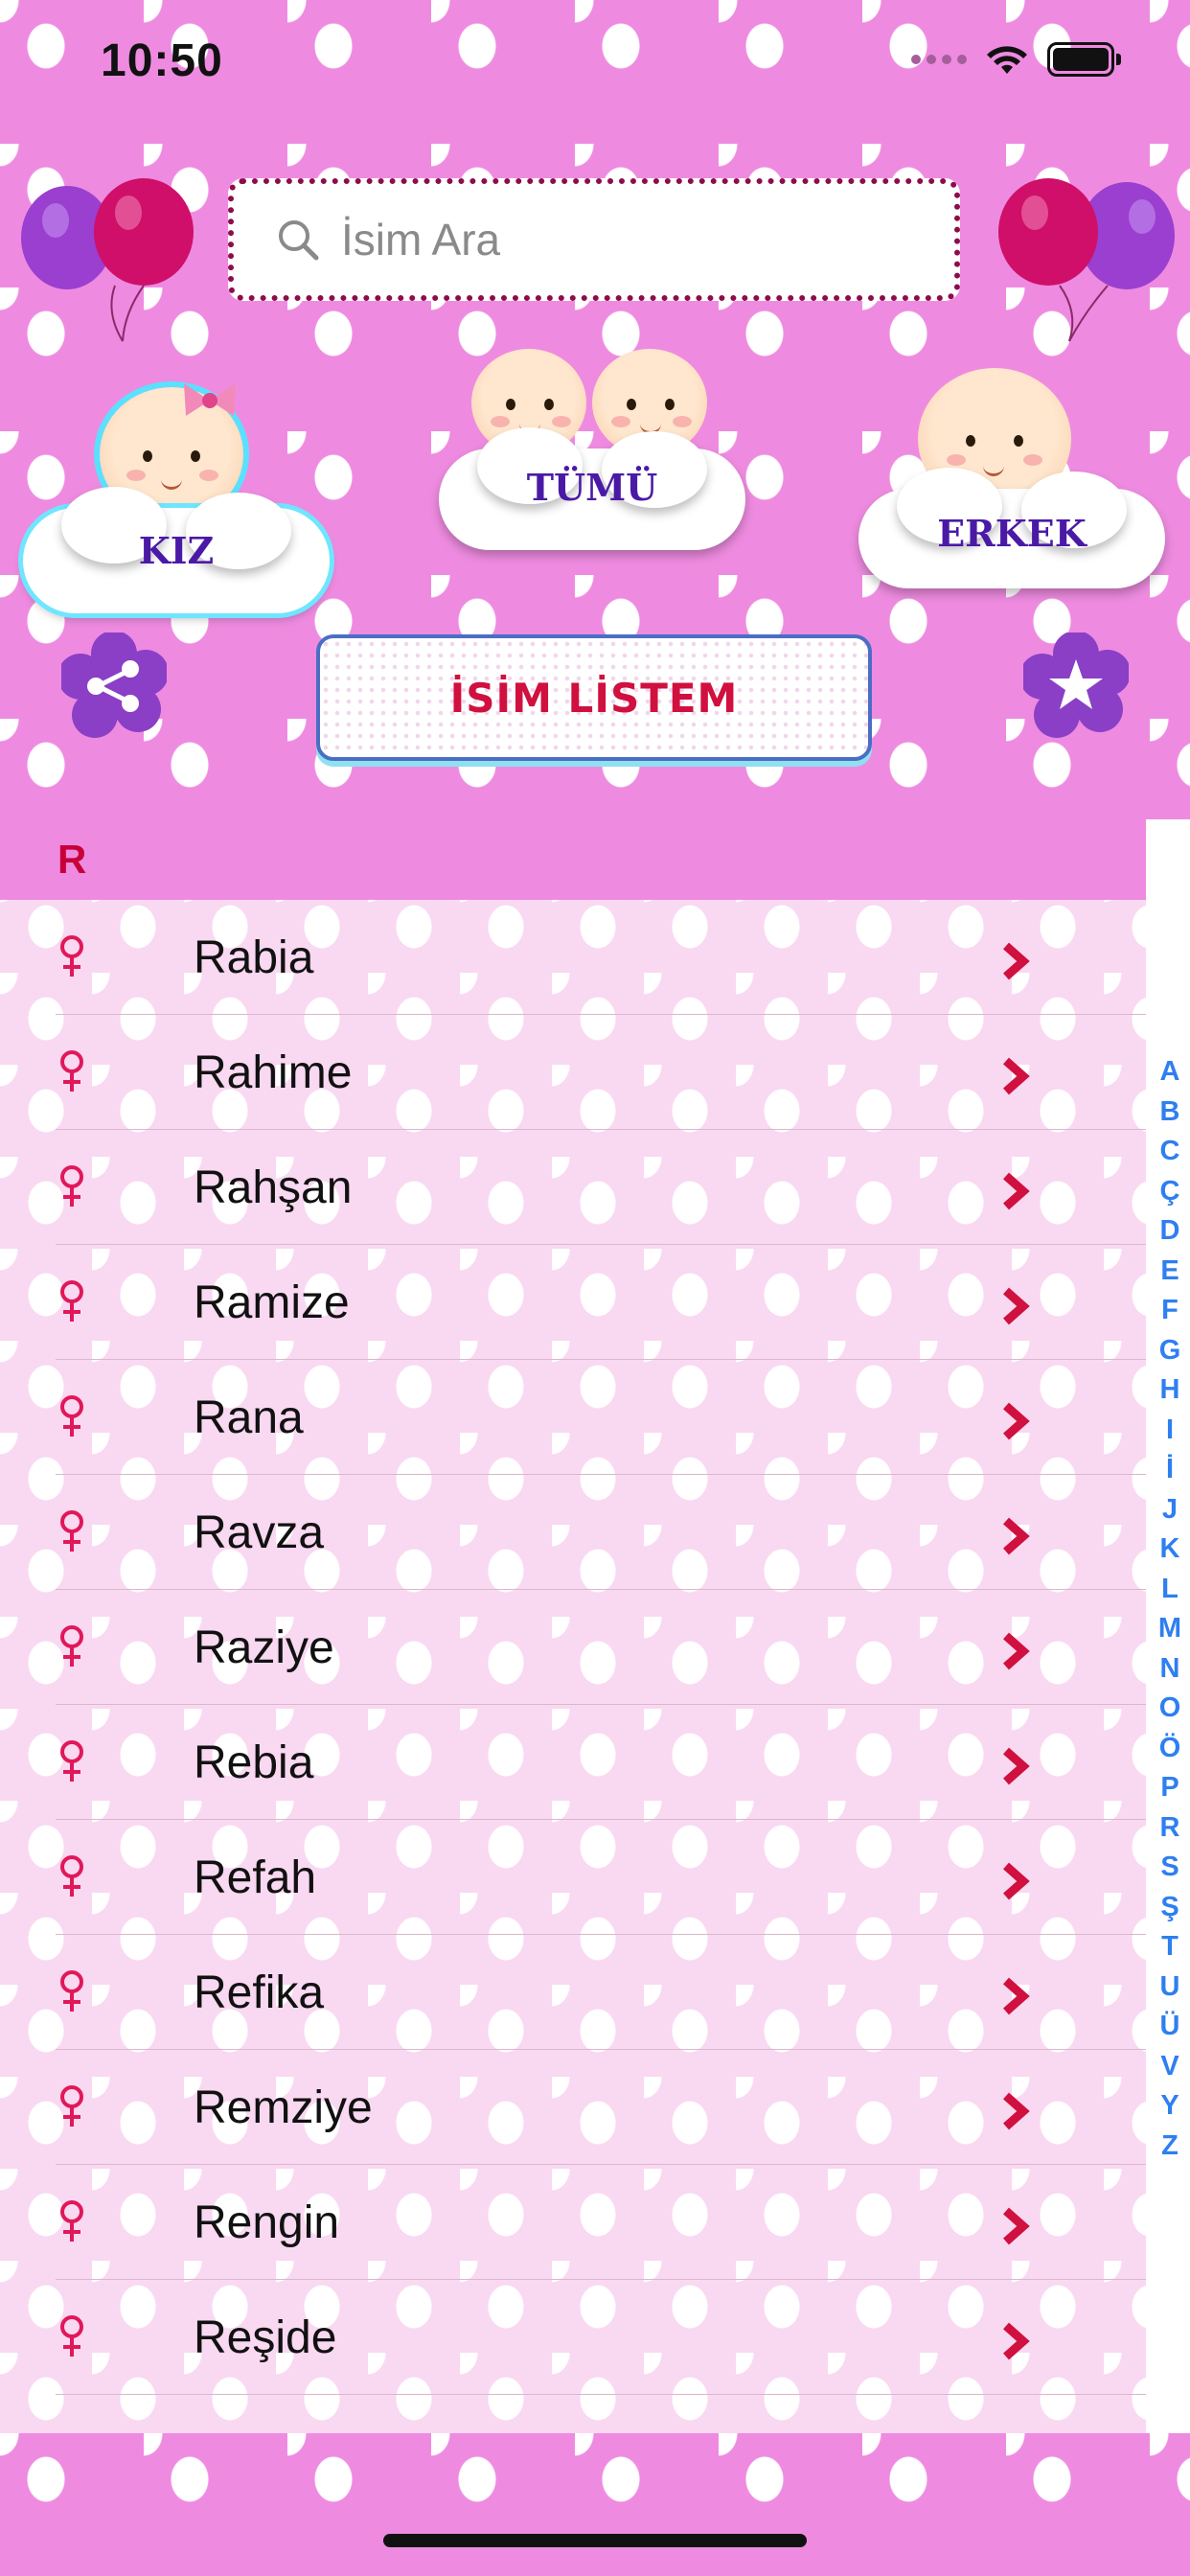  Describe the element at coordinates (299, 240) in the screenshot. I see `search-icon` at that location.